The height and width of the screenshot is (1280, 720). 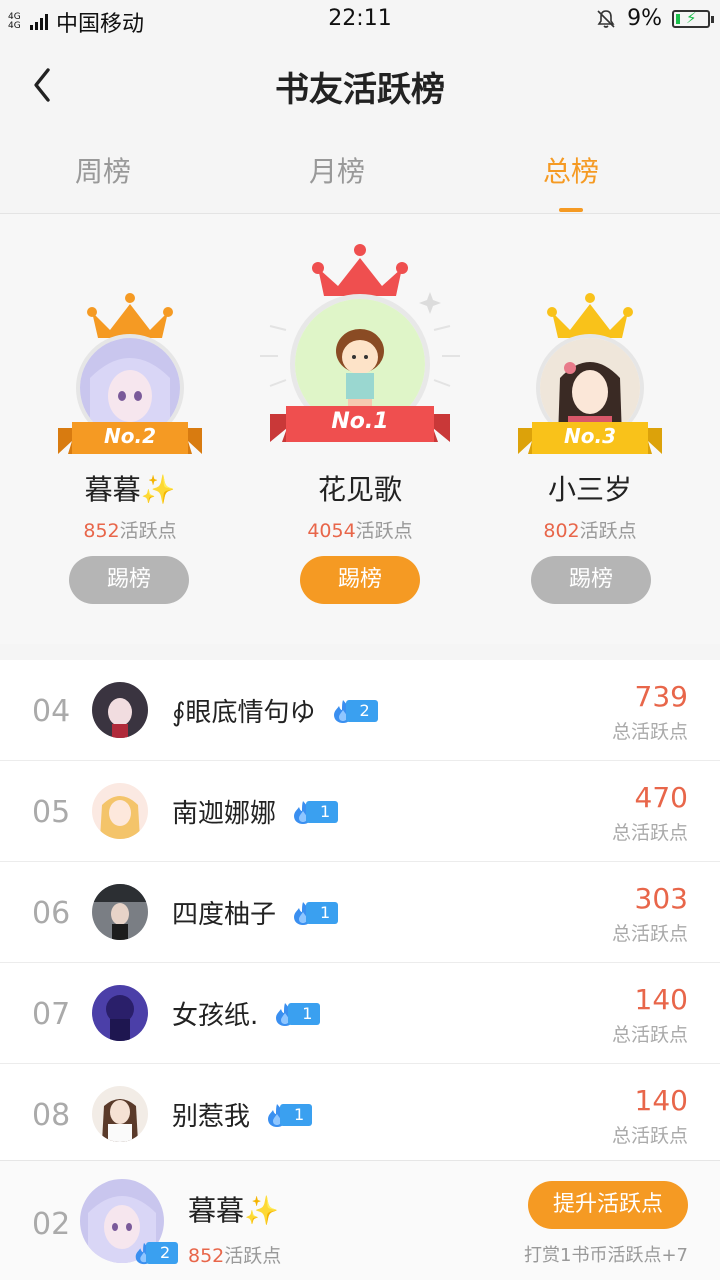 What do you see at coordinates (359, 489) in the screenshot?
I see `user-name: 花见歌` at bounding box center [359, 489].